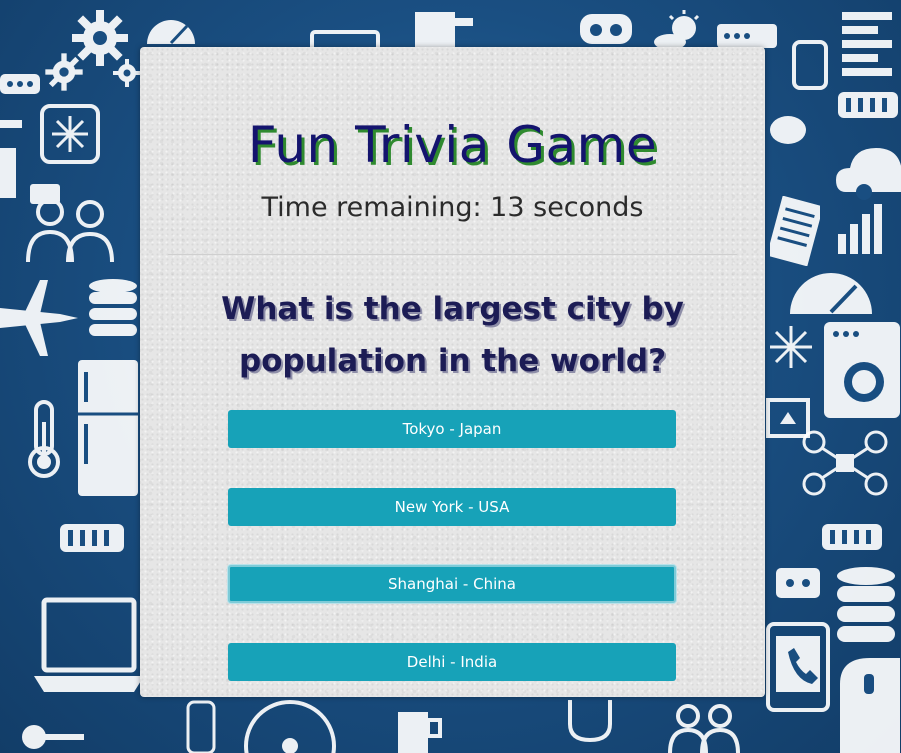  What do you see at coordinates (452, 429) in the screenshot?
I see `answer-button-1: Tokyo - Japan` at bounding box center [452, 429].